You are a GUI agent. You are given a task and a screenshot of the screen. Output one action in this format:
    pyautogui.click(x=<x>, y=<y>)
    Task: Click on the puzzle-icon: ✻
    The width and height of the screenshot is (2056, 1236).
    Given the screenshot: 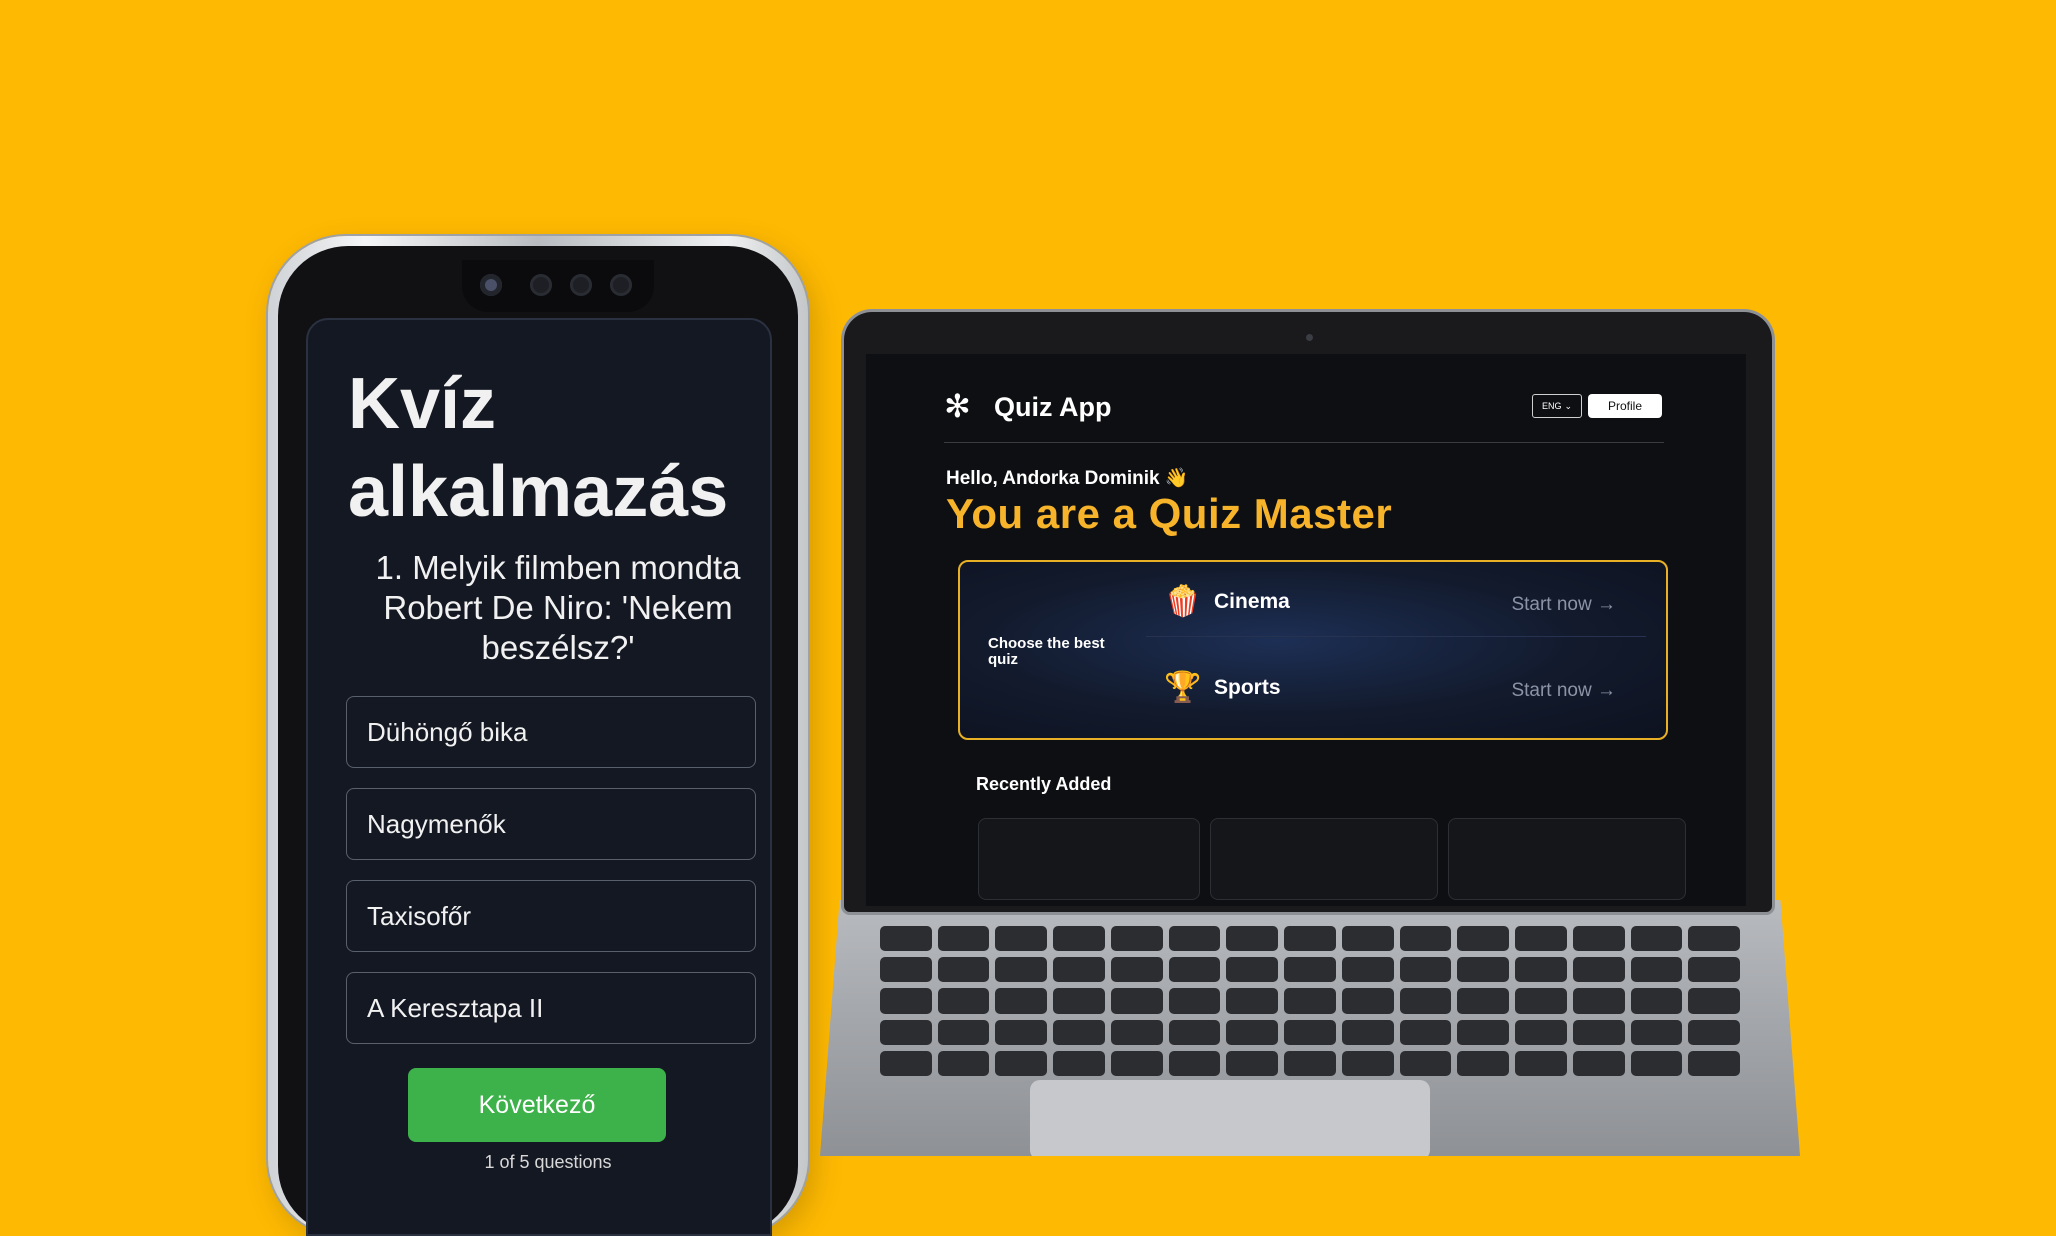 What is the action you would take?
    pyautogui.click(x=957, y=406)
    